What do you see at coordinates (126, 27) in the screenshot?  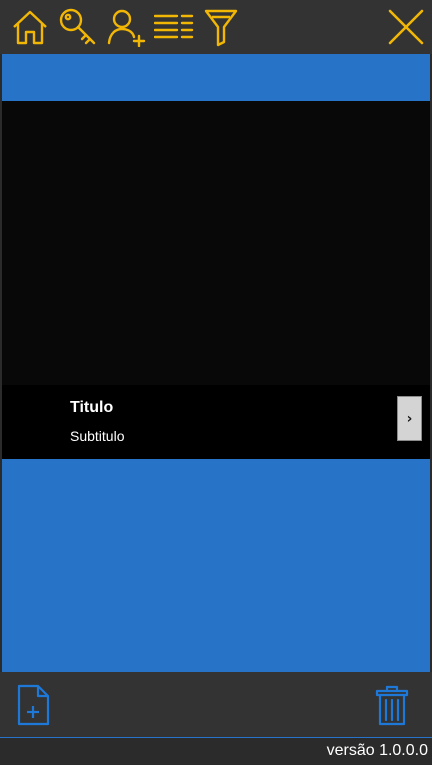 I see `add-user-icon` at bounding box center [126, 27].